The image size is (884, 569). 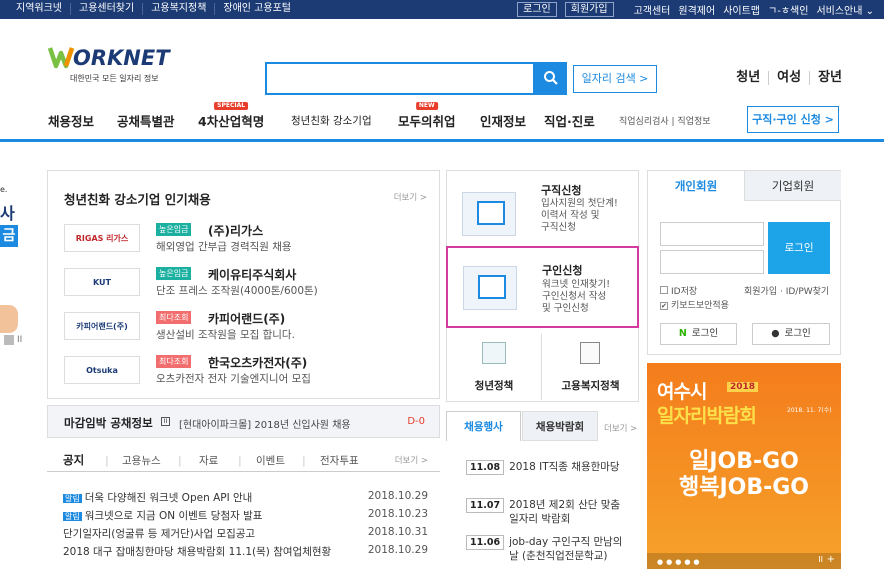 I want to click on notice-date: 2018.10.23, so click(x=397, y=514).